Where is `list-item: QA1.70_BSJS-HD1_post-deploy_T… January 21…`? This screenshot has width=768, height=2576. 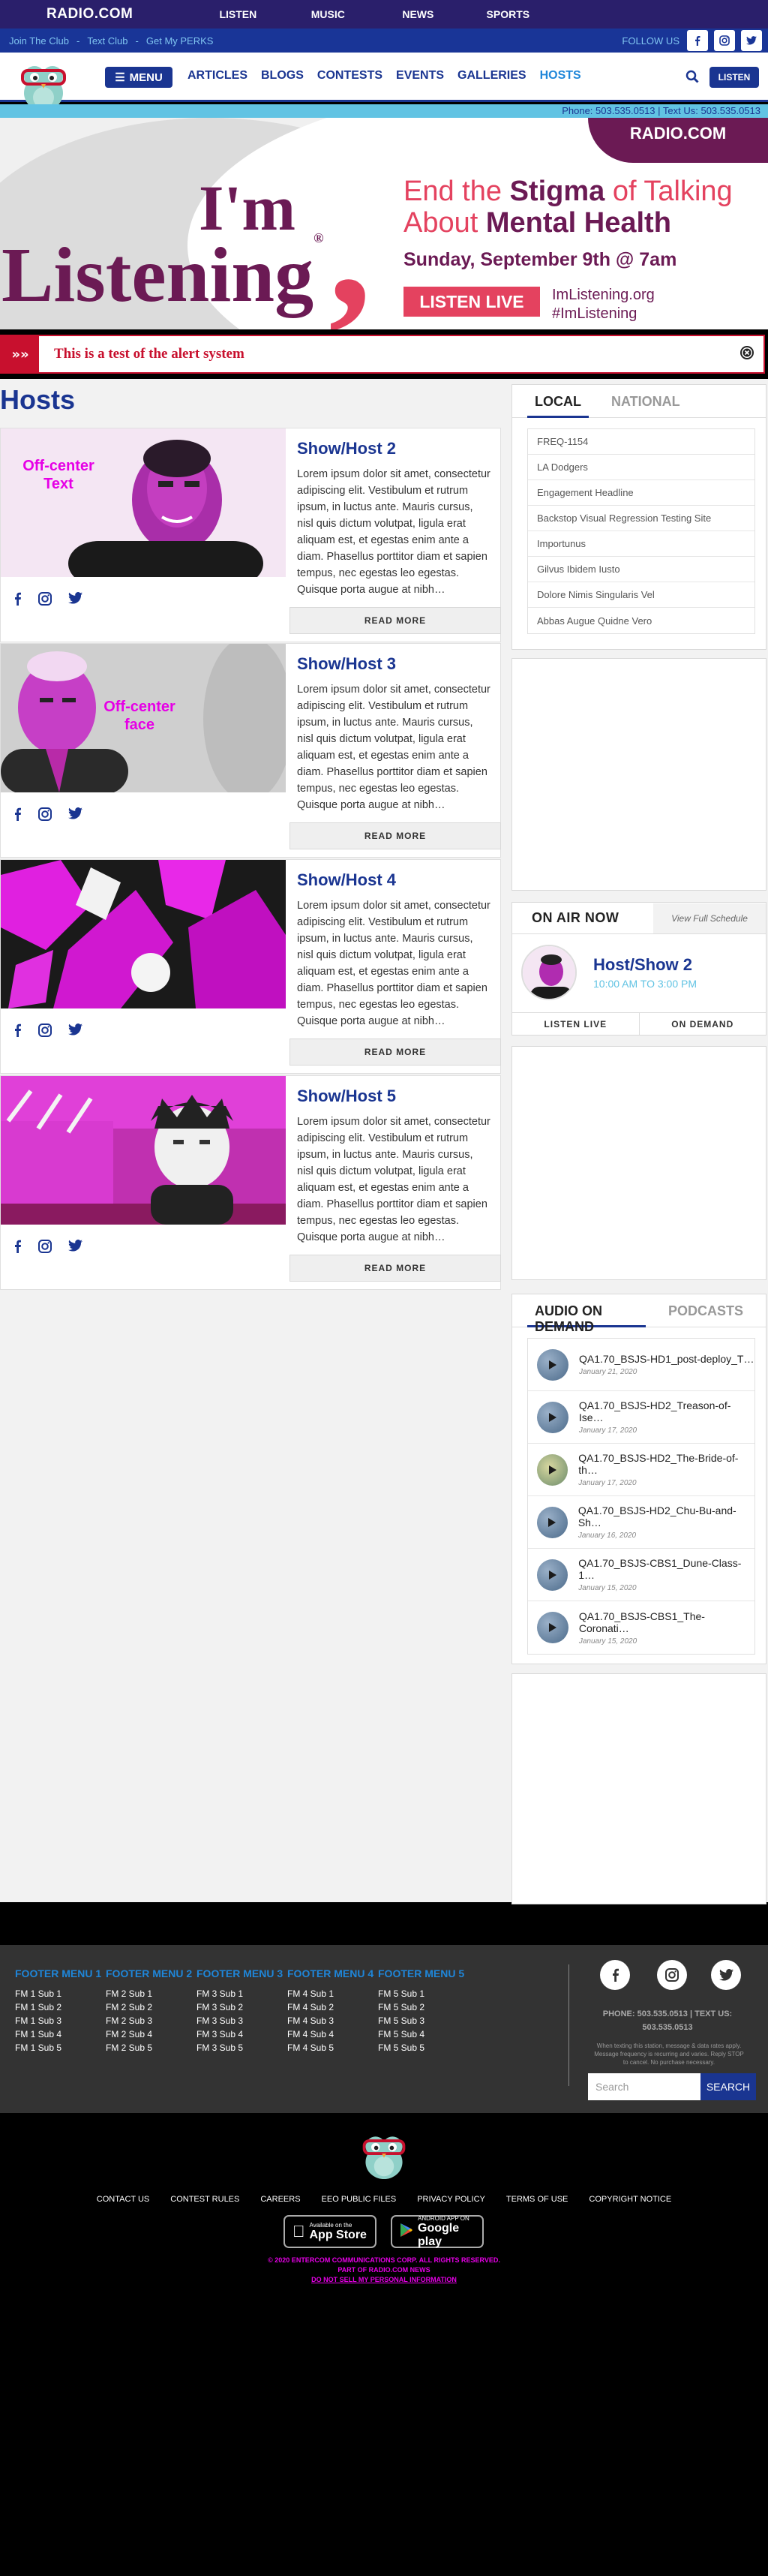 list-item: QA1.70_BSJS-HD1_post-deploy_T… January 21… is located at coordinates (641, 1365).